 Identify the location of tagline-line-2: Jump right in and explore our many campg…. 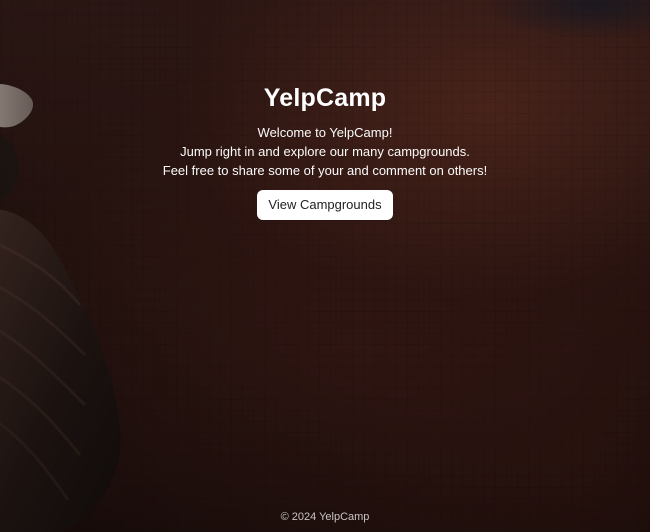
(325, 151).